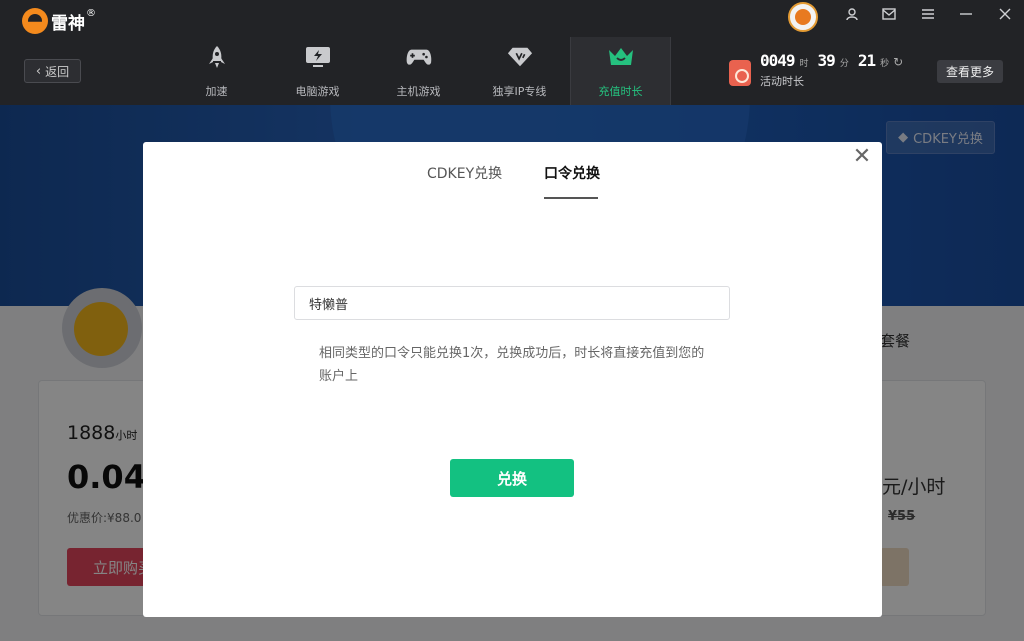  What do you see at coordinates (512, 478) in the screenshot?
I see `redeem-submit-button: 兑换` at bounding box center [512, 478].